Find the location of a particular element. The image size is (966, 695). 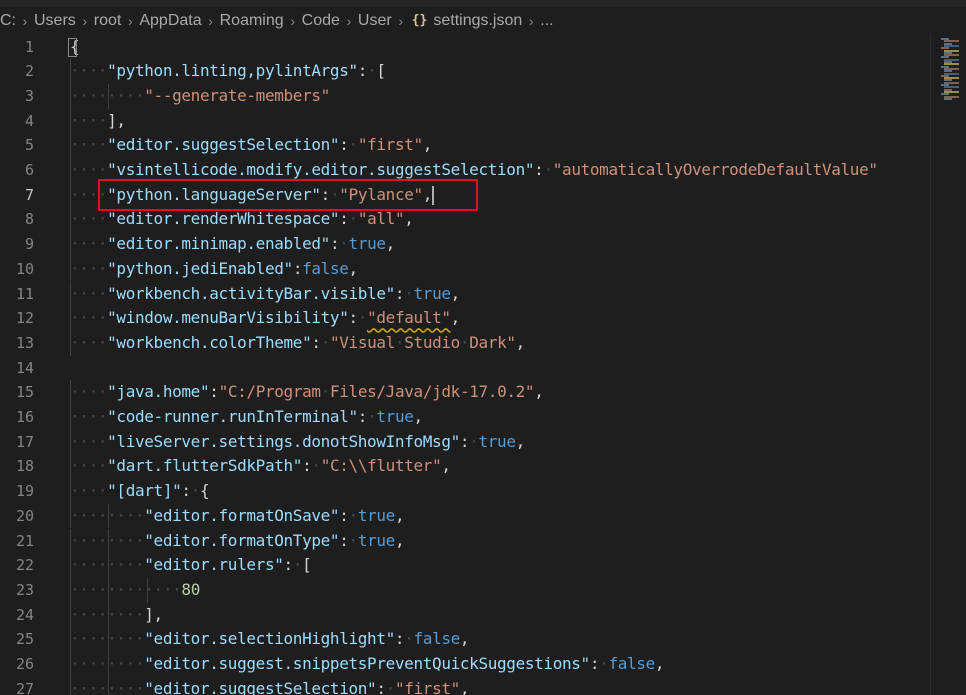

json-punctuation: : is located at coordinates (214, 392).